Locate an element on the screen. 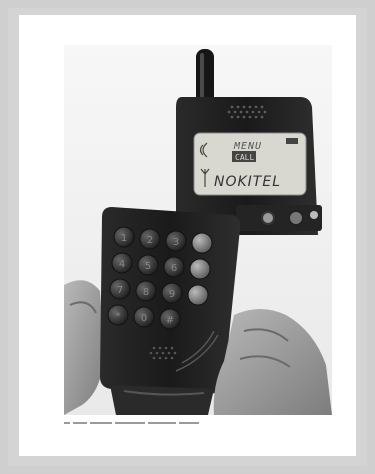 Image resolution: width=375 pixels, height=474 pixels. key-1: 1 is located at coordinates (124, 237).